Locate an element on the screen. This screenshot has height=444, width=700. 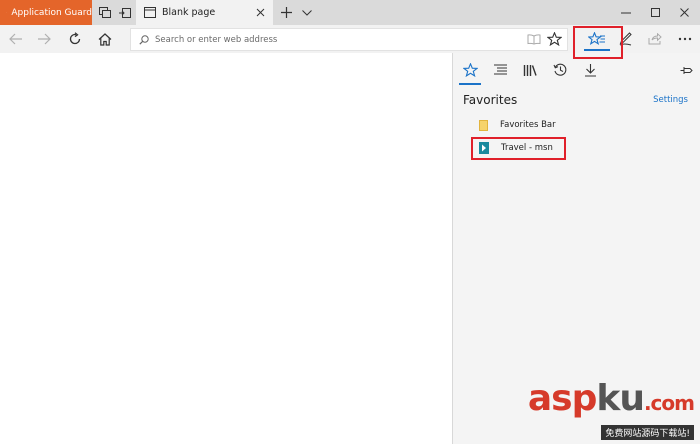
back-button is located at coordinates (16, 39).